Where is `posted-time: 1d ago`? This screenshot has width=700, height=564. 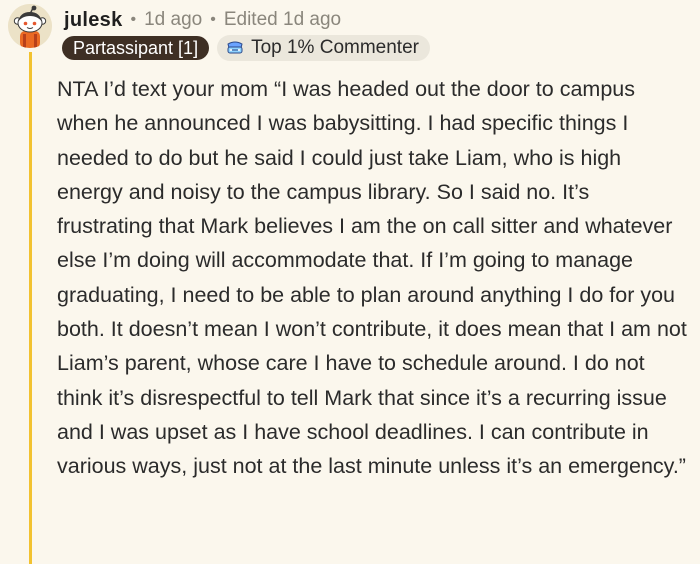 posted-time: 1d ago is located at coordinates (173, 19).